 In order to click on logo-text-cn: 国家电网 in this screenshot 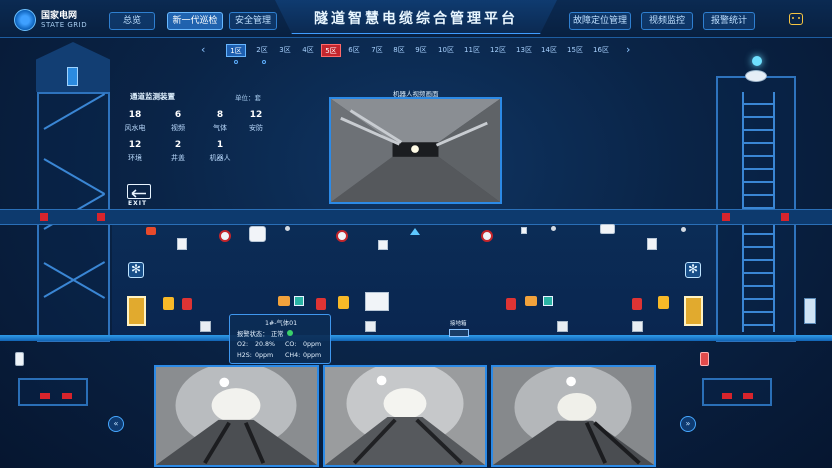, I will do `click(59, 16)`.